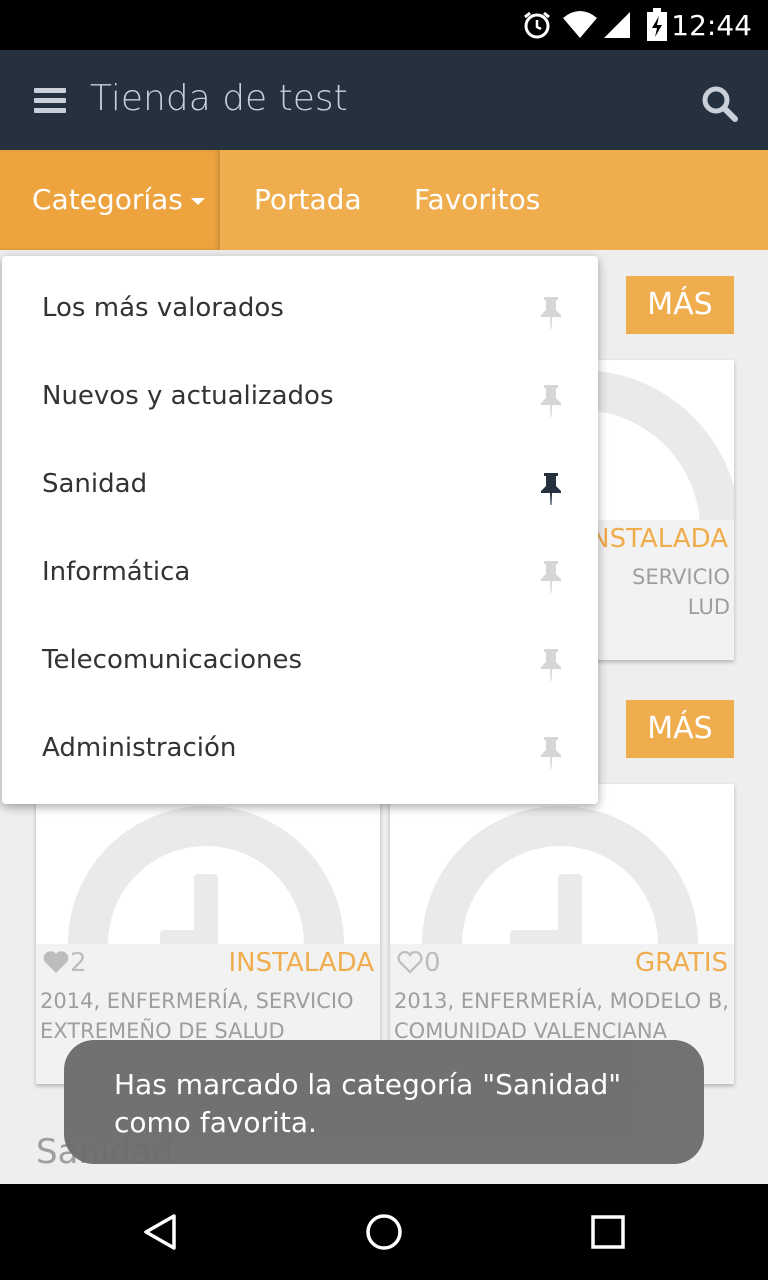 This screenshot has height=1280, width=768. What do you see at coordinates (300, 388) in the screenshot?
I see `category-item-nuevos-y-actualizados: Nuevos y actualizados` at bounding box center [300, 388].